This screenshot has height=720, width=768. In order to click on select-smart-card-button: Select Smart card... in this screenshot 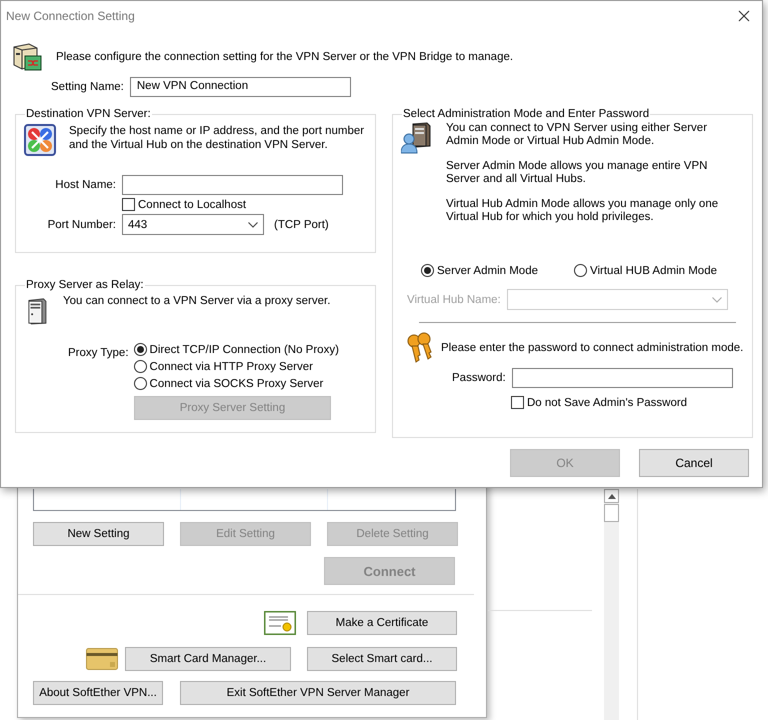, I will do `click(382, 659)`.